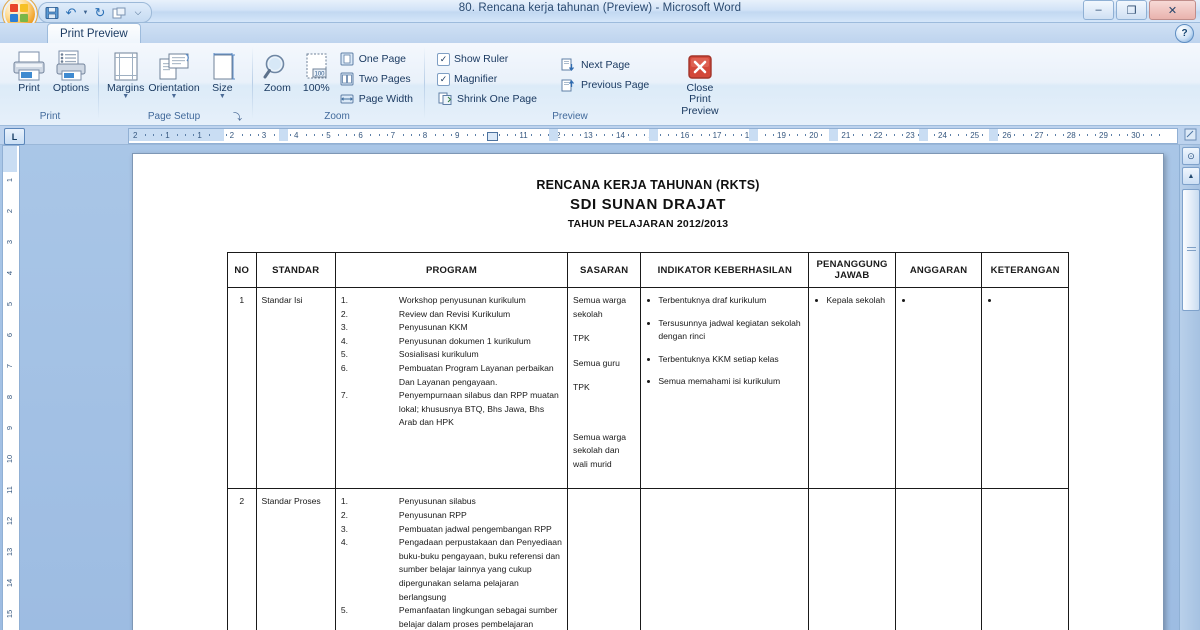 The height and width of the screenshot is (630, 1200). Describe the element at coordinates (222, 96) in the screenshot. I see `size-chevron-down-icon: ▼` at that location.